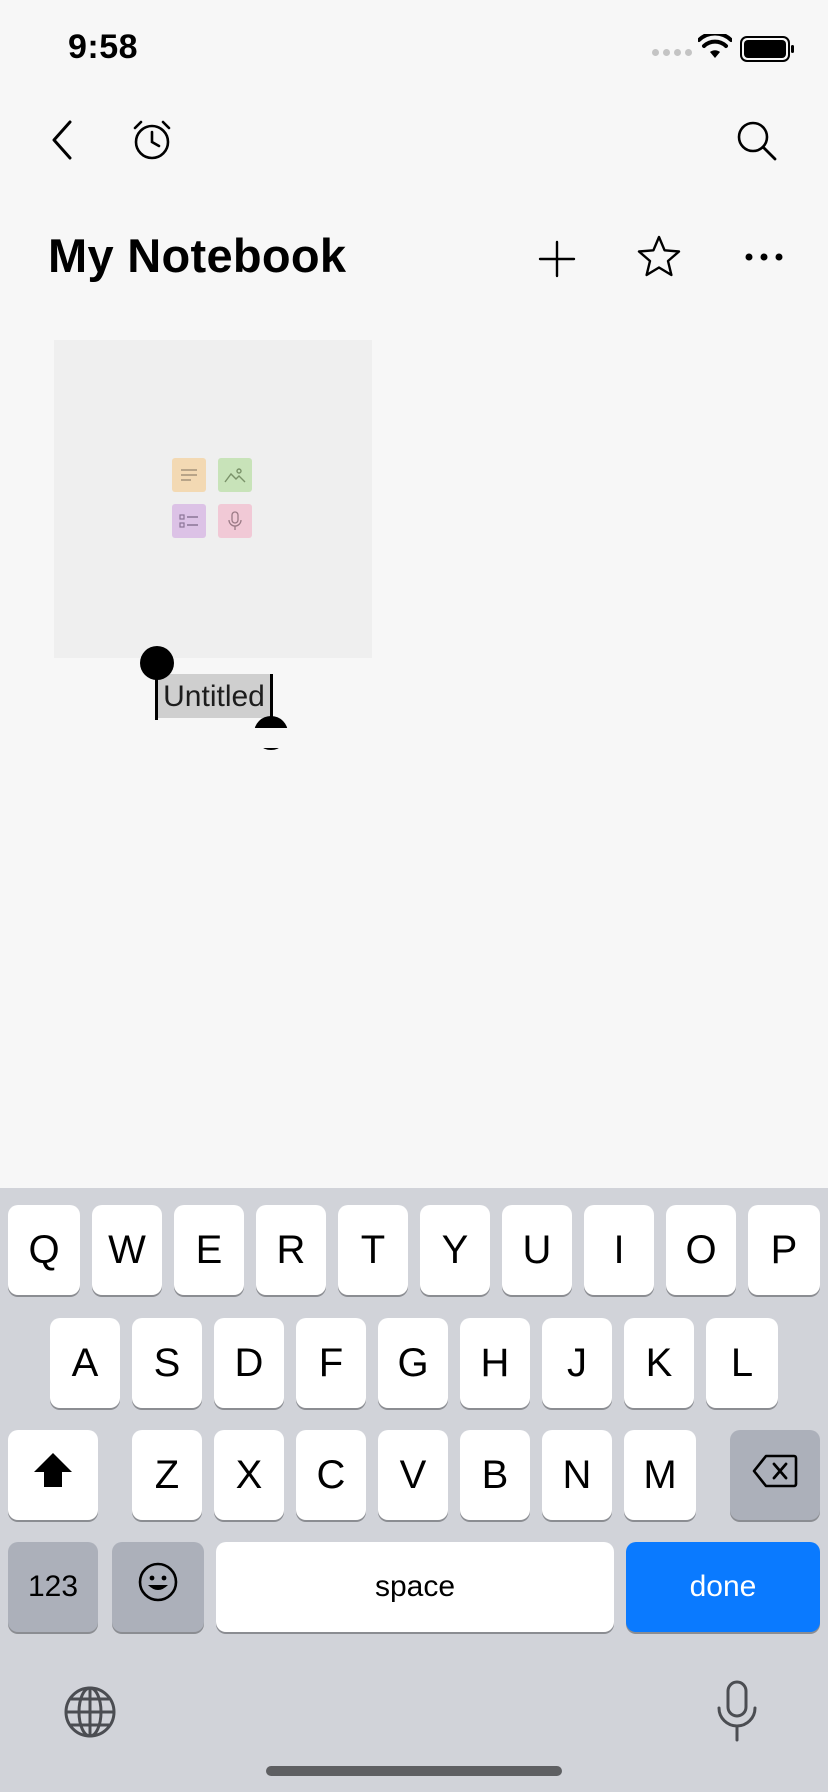 The height and width of the screenshot is (1792, 828). What do you see at coordinates (62, 140) in the screenshot?
I see `back-chevron-icon` at bounding box center [62, 140].